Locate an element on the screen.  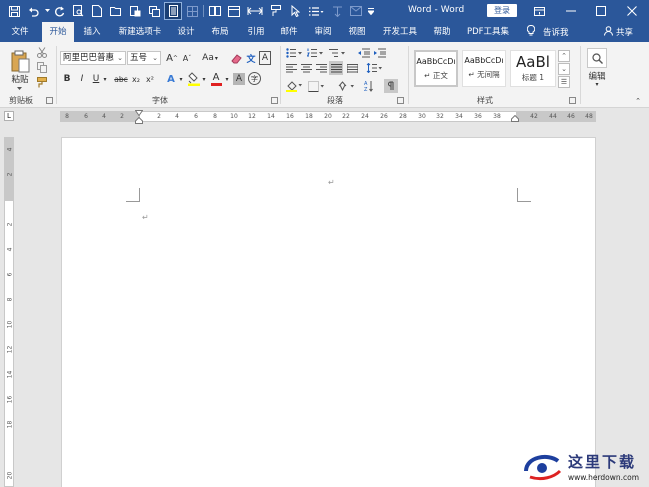
save-icon is located at coordinates (14, 11).